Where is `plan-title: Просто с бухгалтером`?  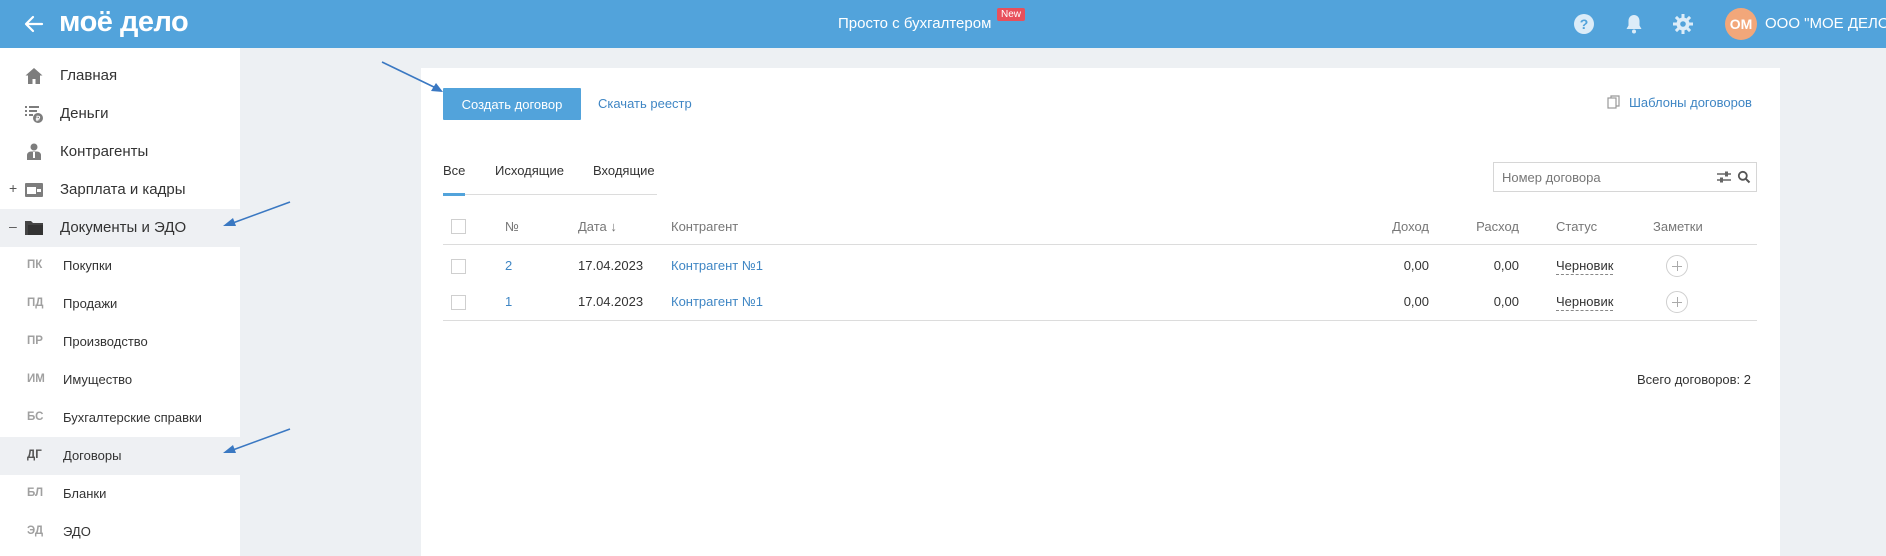
plan-title: Просто с бухгалтером is located at coordinates (914, 23).